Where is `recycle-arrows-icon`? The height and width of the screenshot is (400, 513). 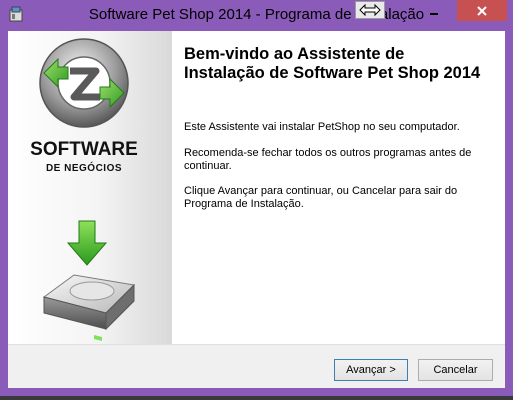
recycle-arrows-icon is located at coordinates (84, 83).